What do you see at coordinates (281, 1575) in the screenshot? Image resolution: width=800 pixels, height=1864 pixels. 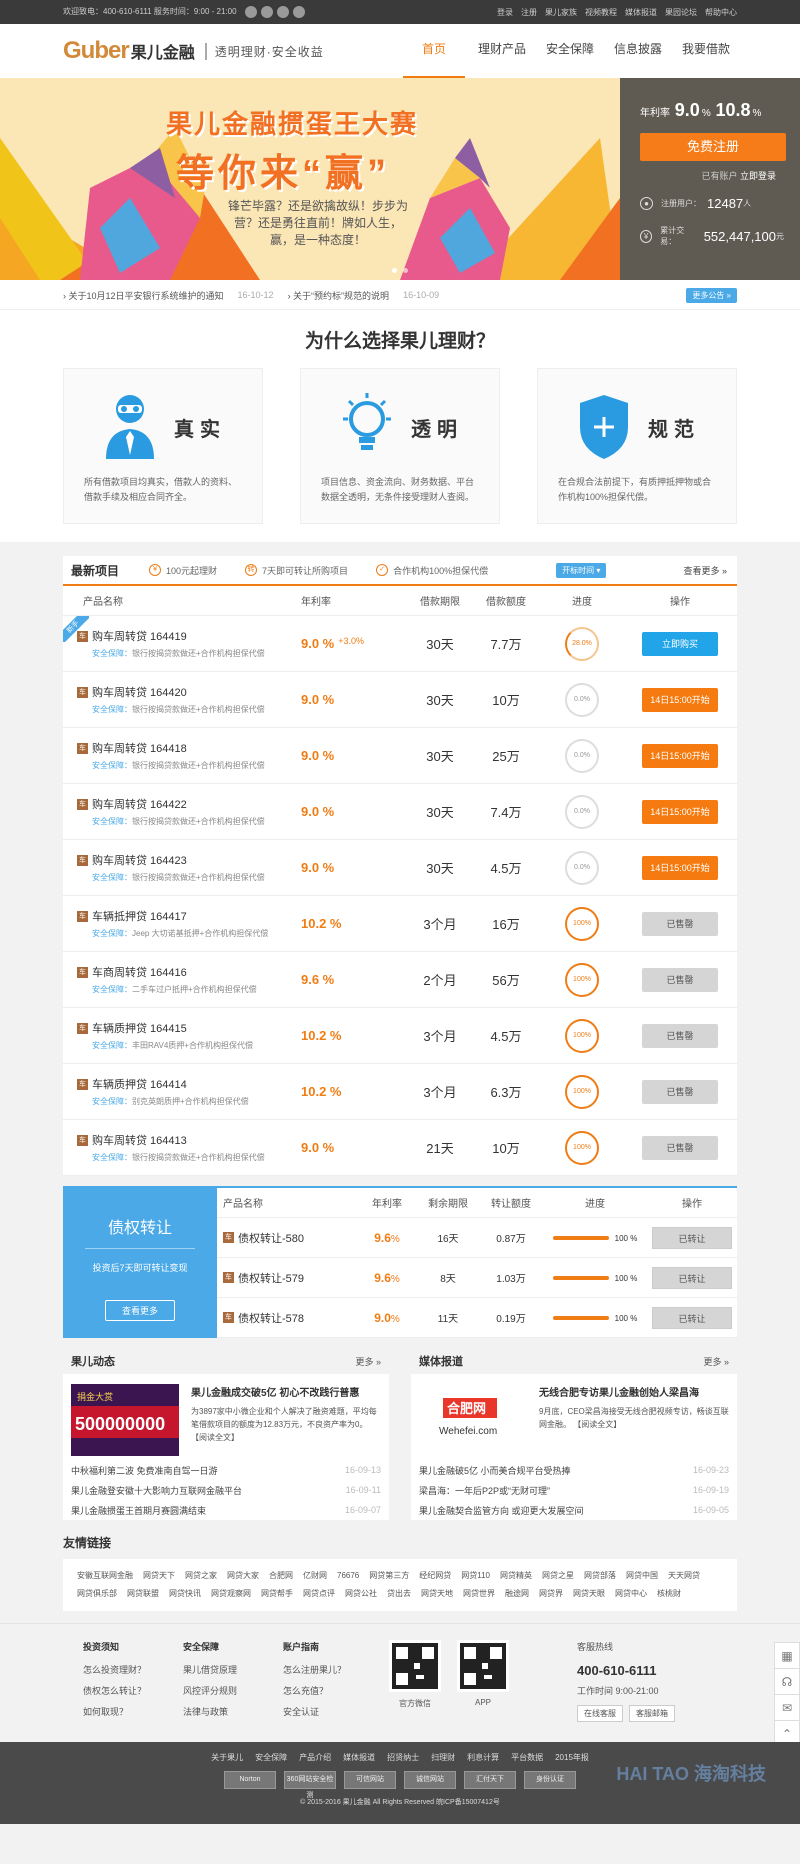 I see `friend-link: 合肥网` at bounding box center [281, 1575].